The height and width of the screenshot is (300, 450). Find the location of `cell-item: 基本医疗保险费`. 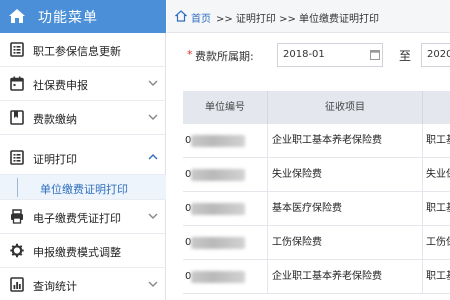

cell-item: 基本医疗保险费 is located at coordinates (345, 209).